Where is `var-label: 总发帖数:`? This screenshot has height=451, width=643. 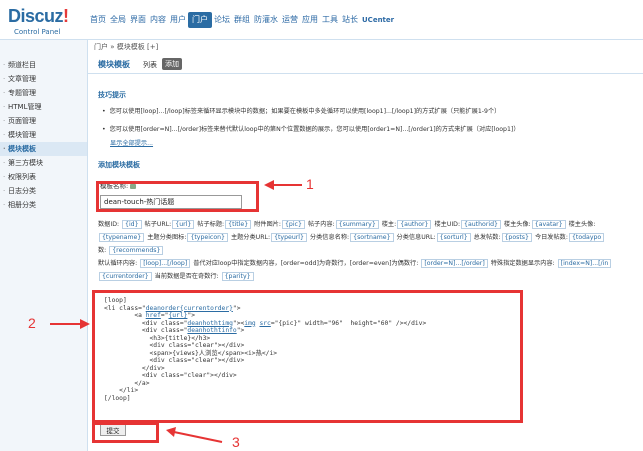
var-label: 总发帖数: is located at coordinates (487, 237).